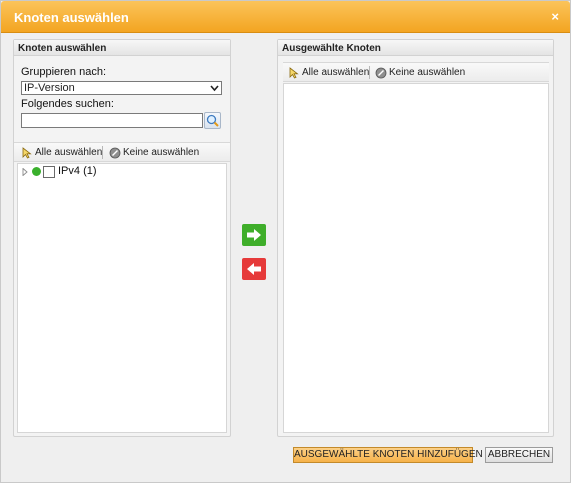  I want to click on arrow-left-icon, so click(254, 269).